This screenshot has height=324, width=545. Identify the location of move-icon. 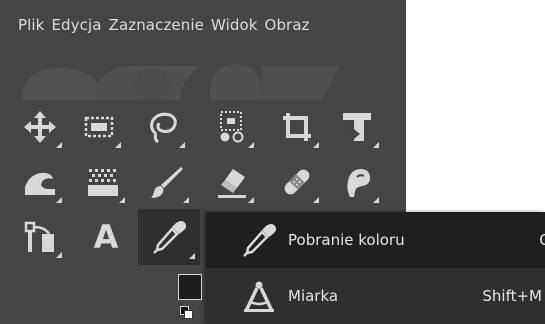
(40, 127).